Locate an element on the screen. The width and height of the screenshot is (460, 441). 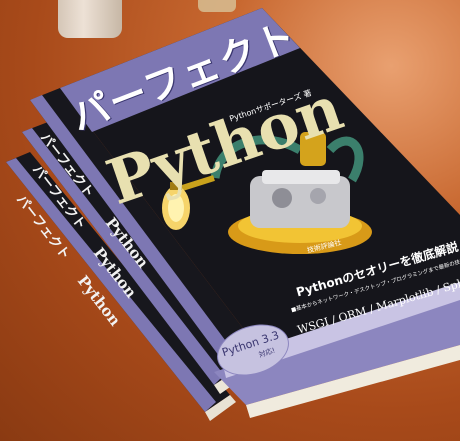
badge-support: 対応! is located at coordinates (267, 353).